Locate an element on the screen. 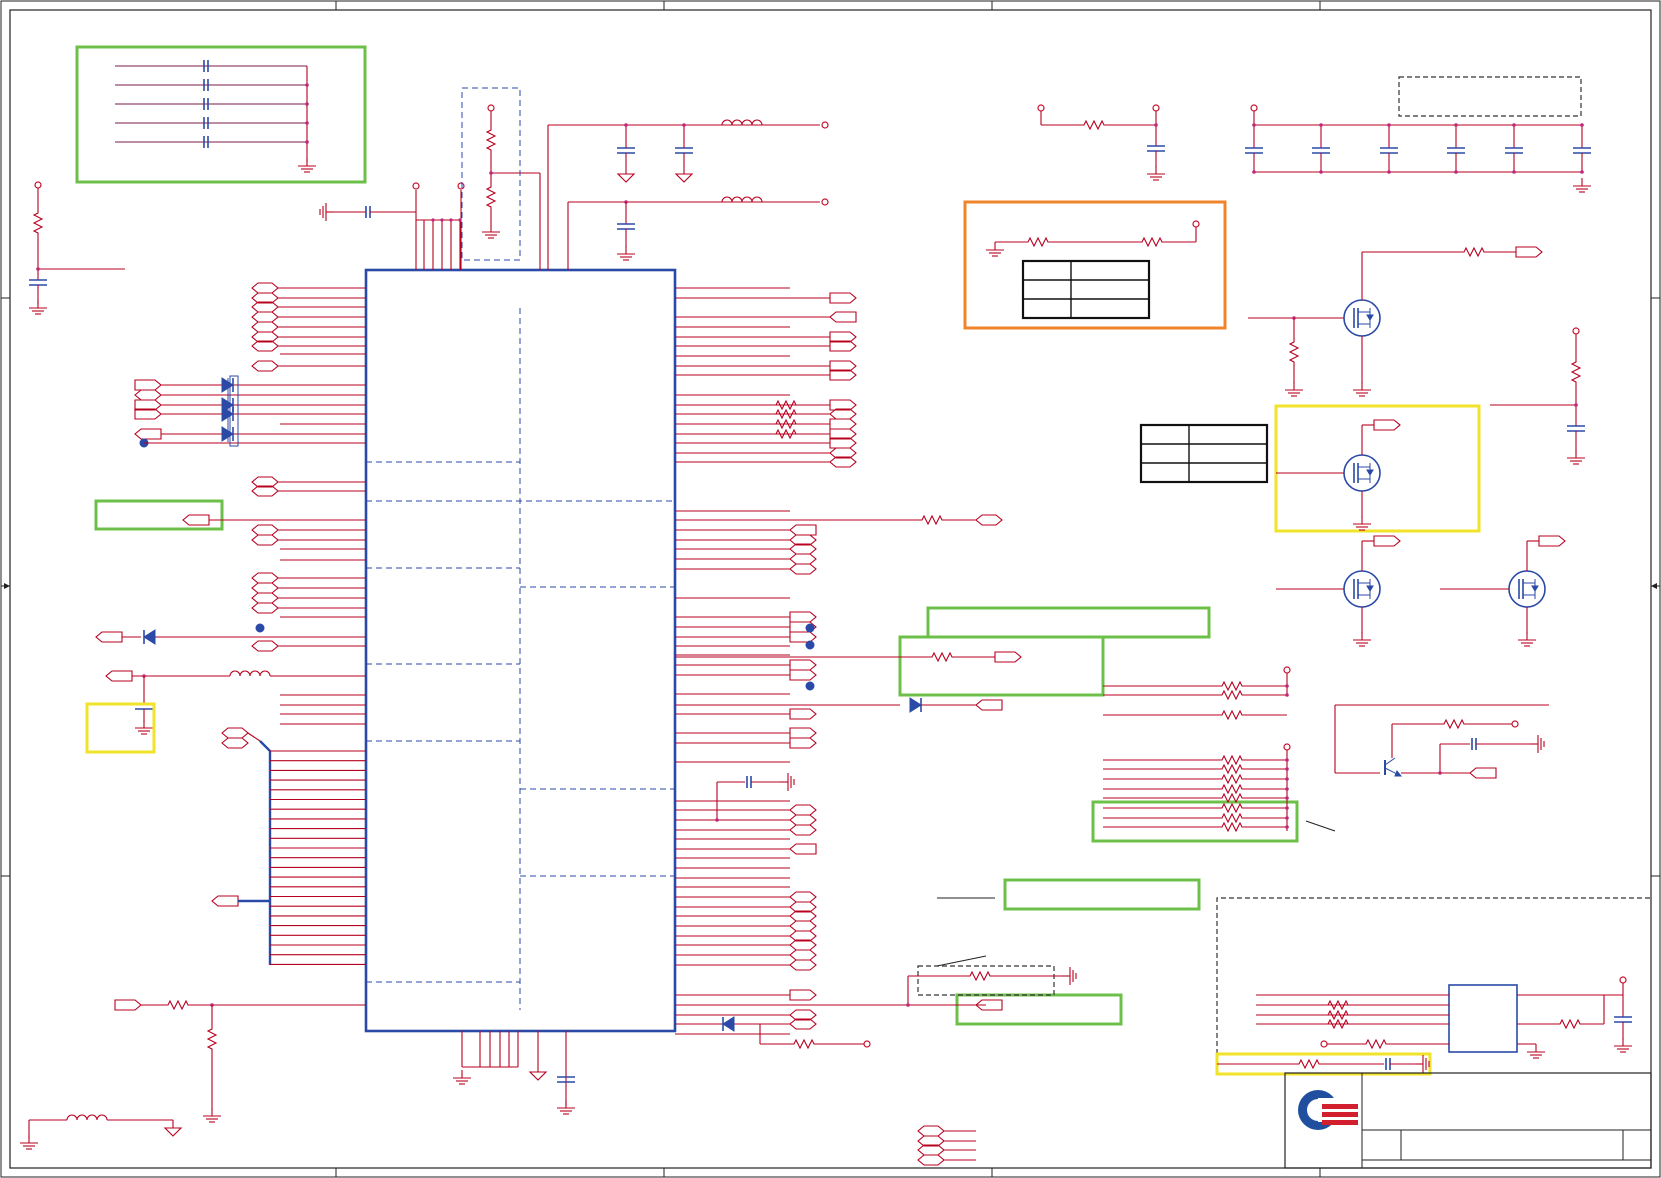  bottom-port-cluster is located at coordinates (946, 1145).